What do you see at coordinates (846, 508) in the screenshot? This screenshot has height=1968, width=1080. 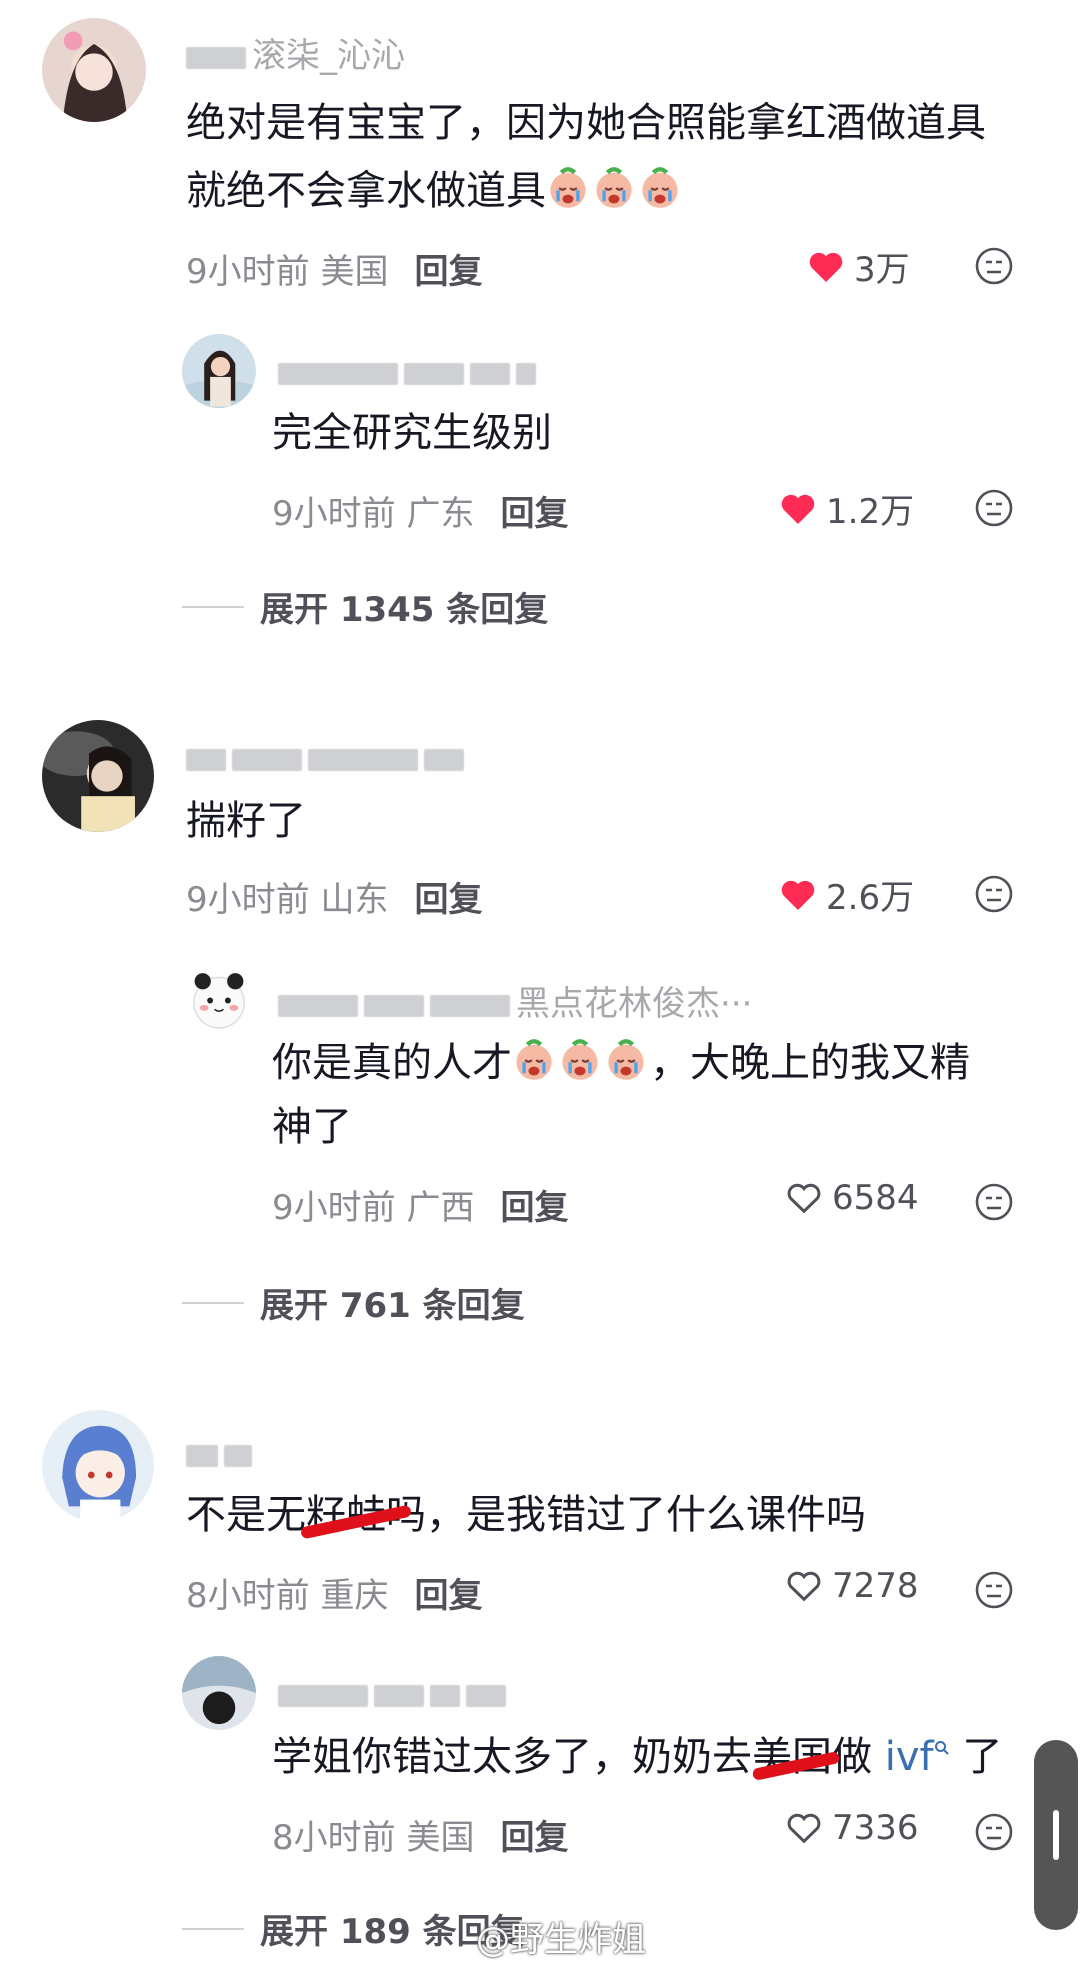 I see `like-button: 1.2万` at bounding box center [846, 508].